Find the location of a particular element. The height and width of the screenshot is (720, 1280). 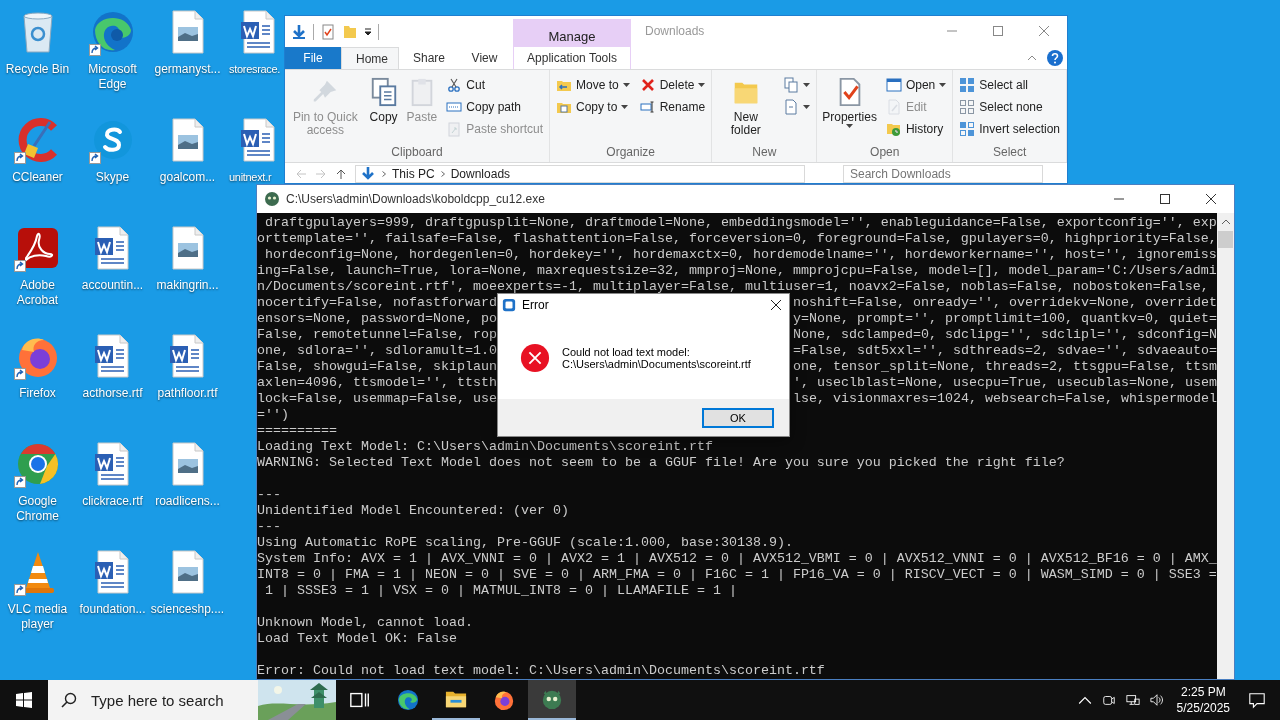

ok-button: OK is located at coordinates (738, 417).